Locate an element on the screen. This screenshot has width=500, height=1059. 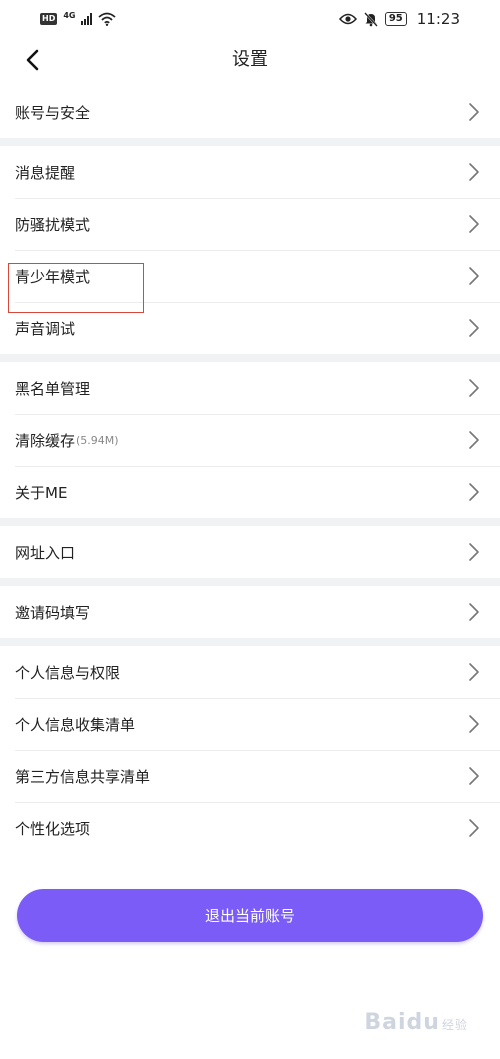
wifi-icon is located at coordinates (107, 19).